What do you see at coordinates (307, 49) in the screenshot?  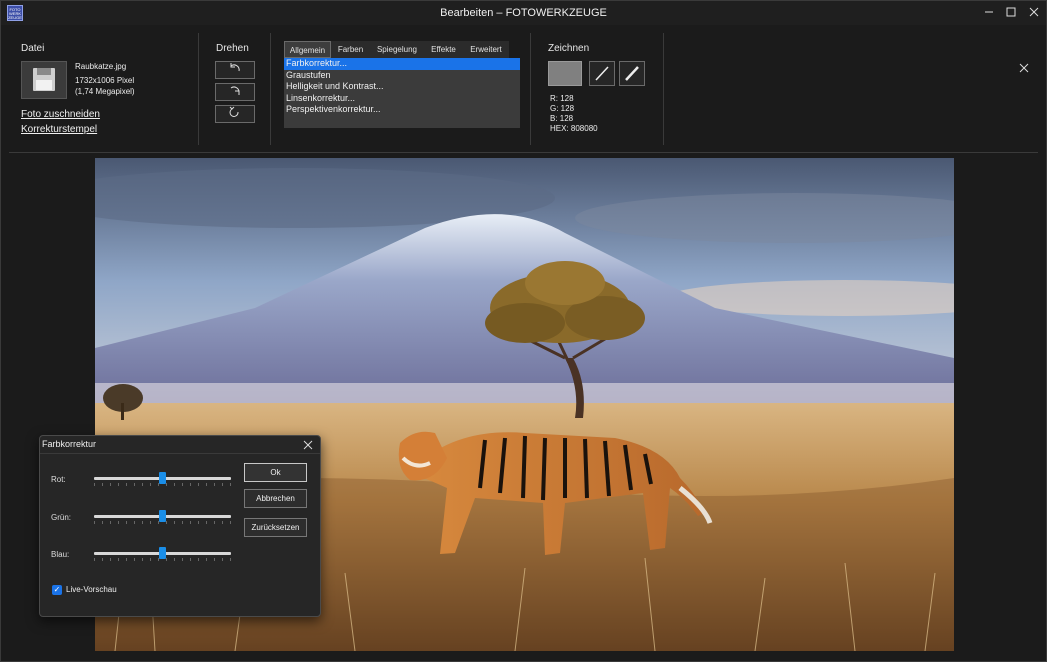 I see `tab-allgemein: Allgemein` at bounding box center [307, 49].